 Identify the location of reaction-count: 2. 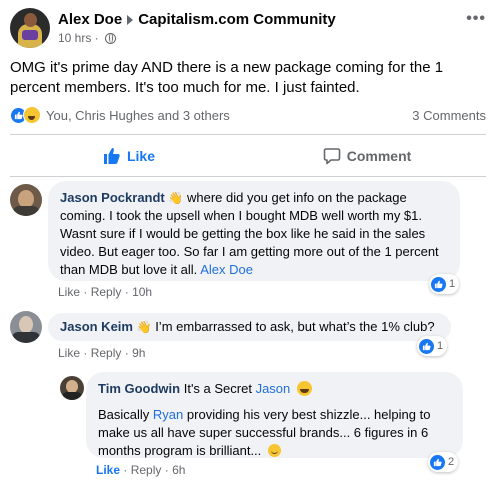
(451, 462).